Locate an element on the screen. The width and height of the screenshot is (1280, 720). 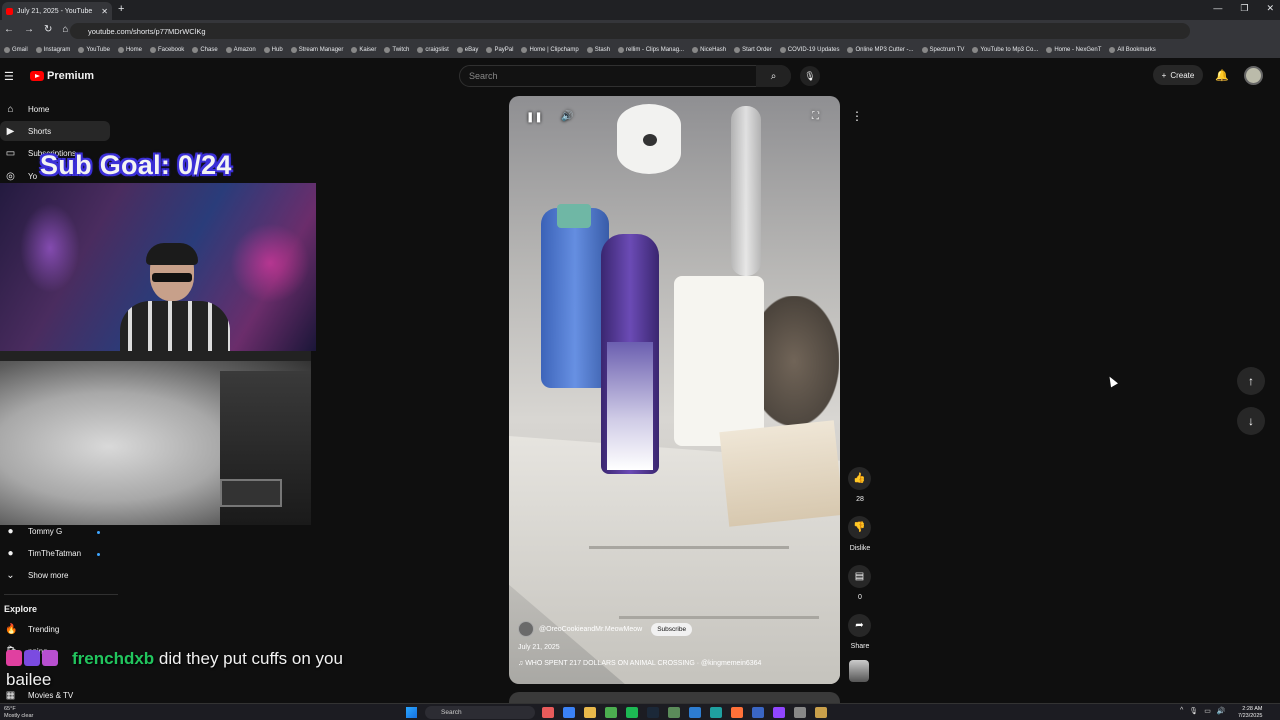
forward-icon: → is located at coordinates (29, 29).